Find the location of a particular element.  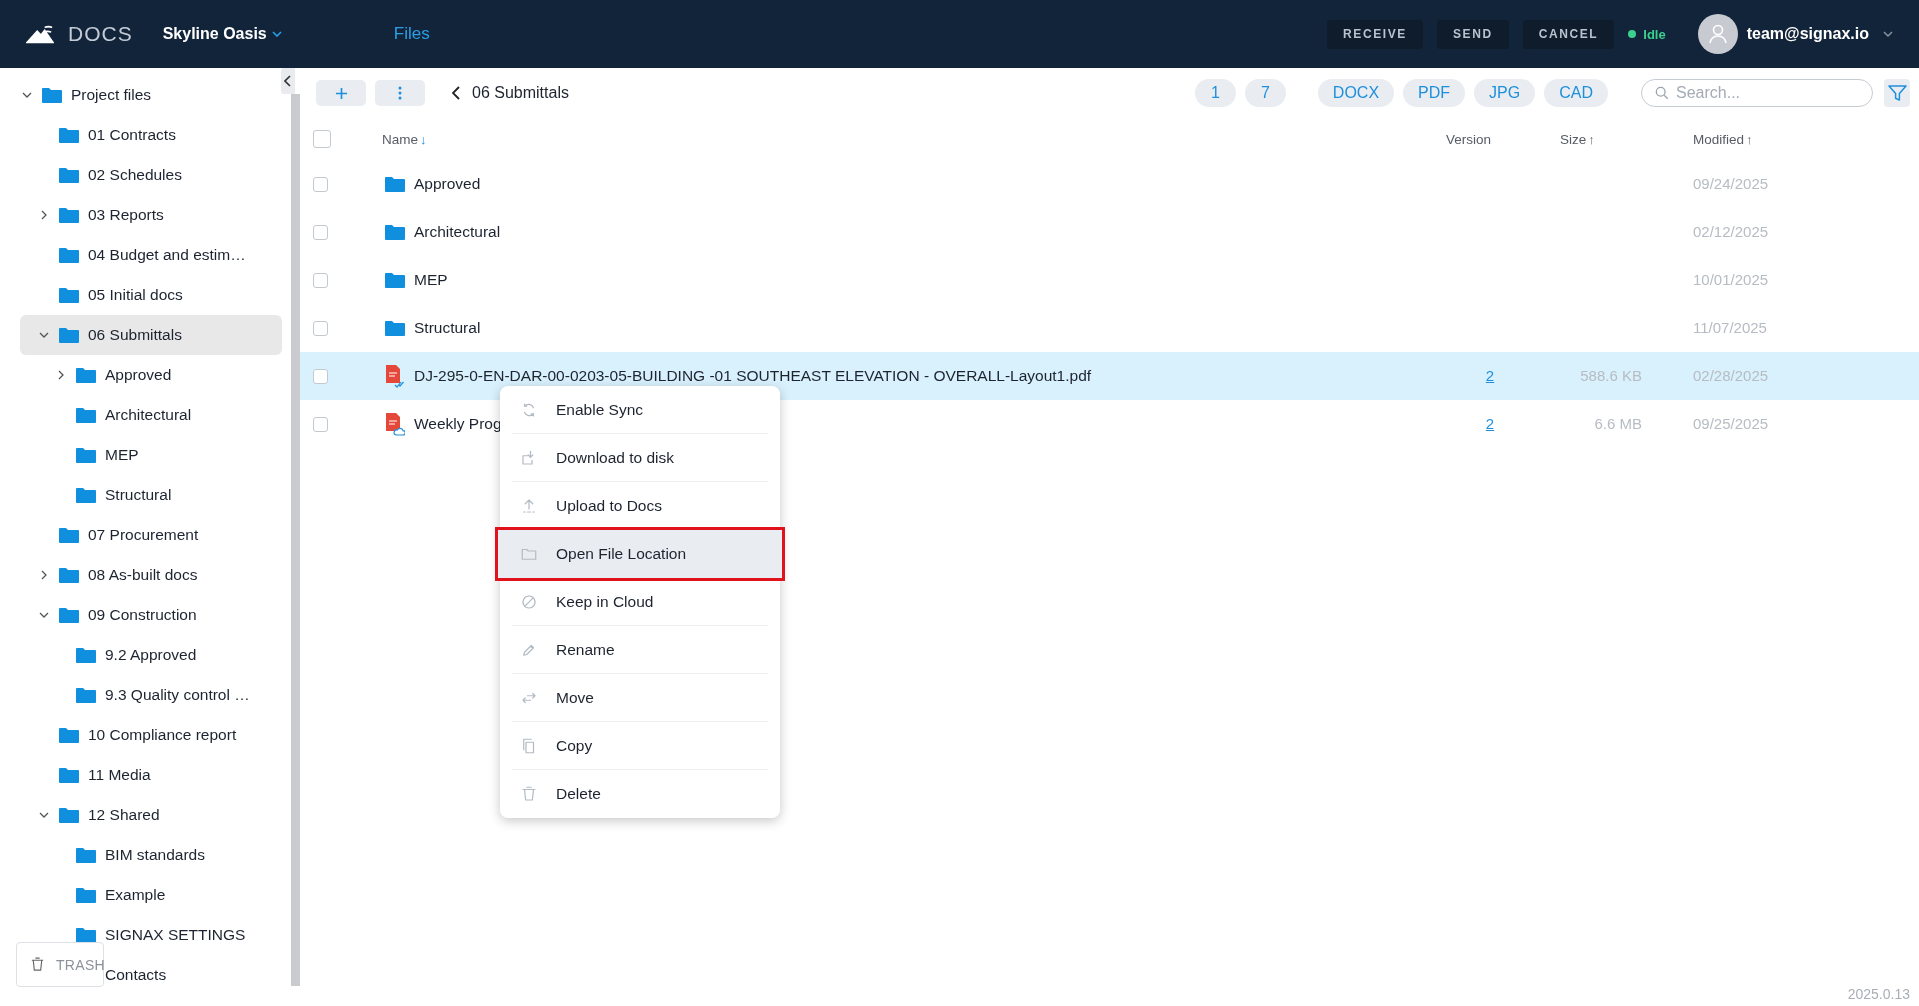

breadcrumb: 06 Submittals is located at coordinates (520, 93).